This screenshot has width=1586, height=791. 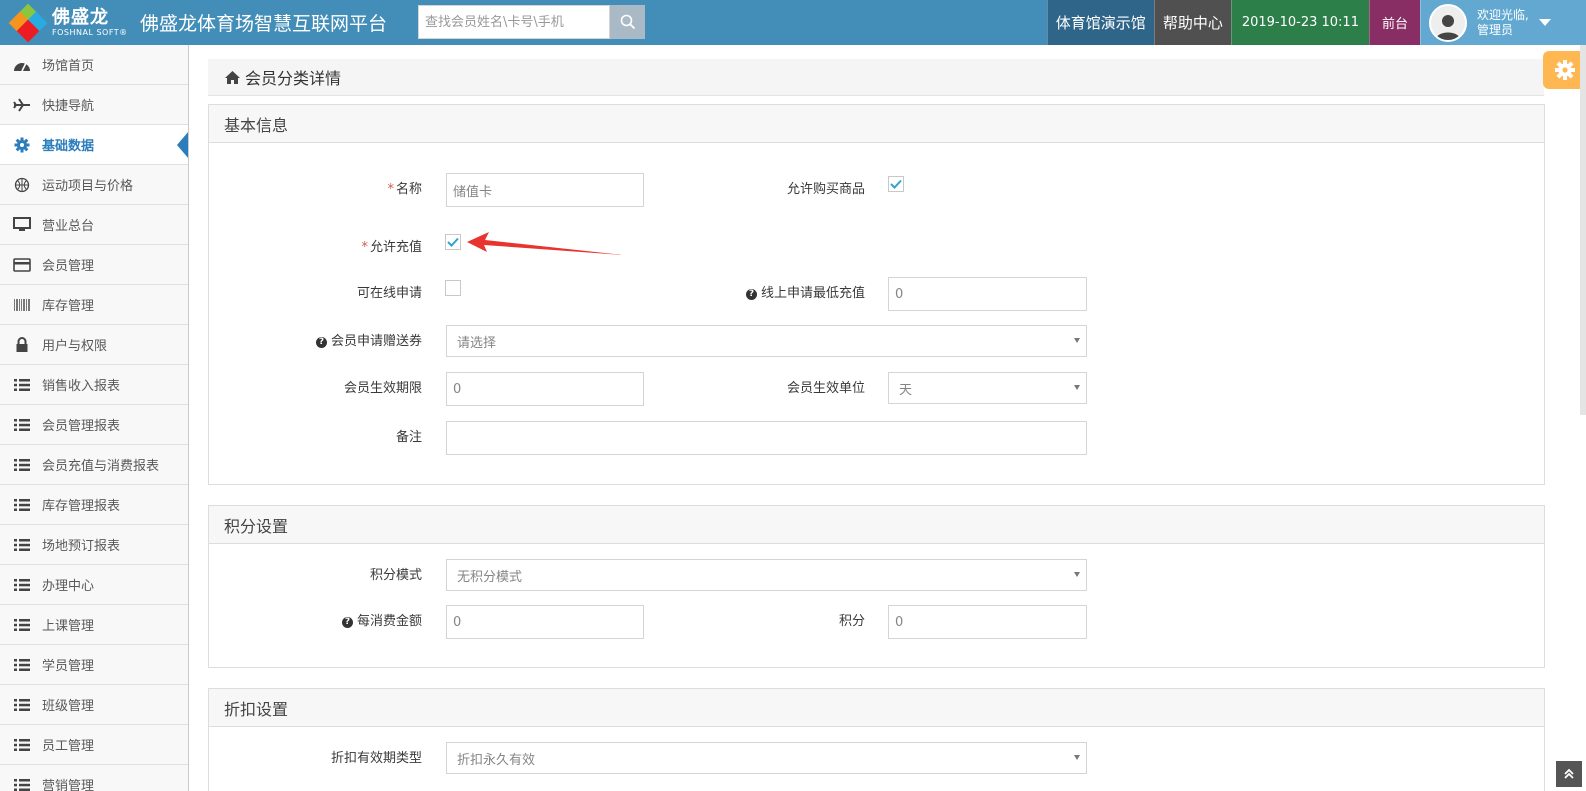 What do you see at coordinates (1544, 22) in the screenshot?
I see `caret-down-icon` at bounding box center [1544, 22].